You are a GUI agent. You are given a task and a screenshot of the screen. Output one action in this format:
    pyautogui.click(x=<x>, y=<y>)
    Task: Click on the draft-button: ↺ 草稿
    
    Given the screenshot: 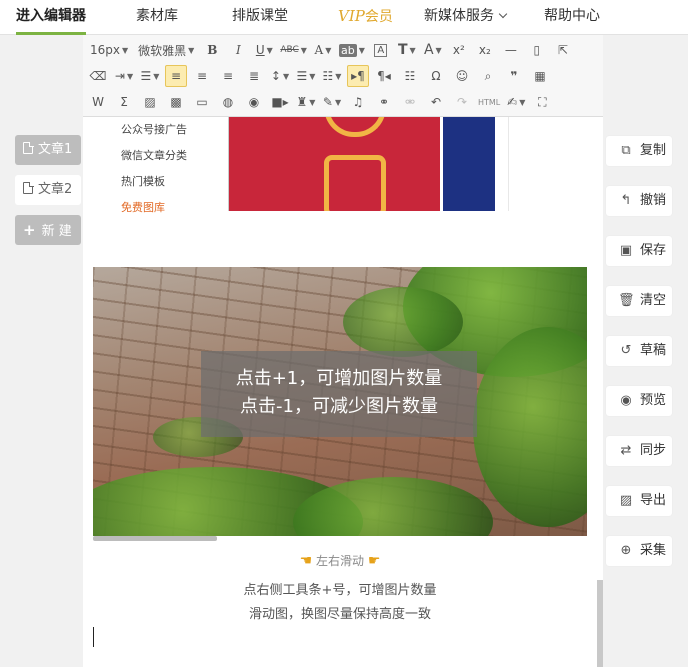 What is the action you would take?
    pyautogui.click(x=639, y=351)
    